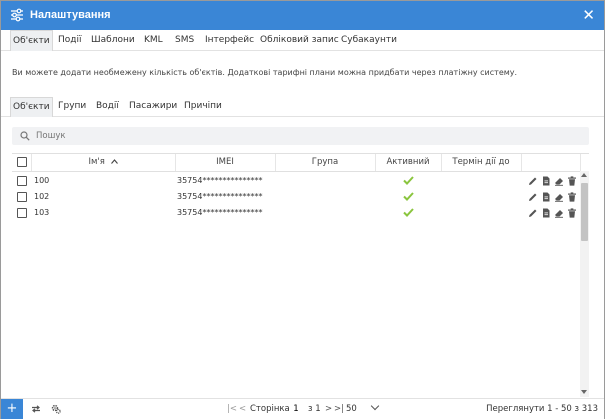 This screenshot has height=419, width=605. I want to click on column-name: Ім'я, so click(103, 162).